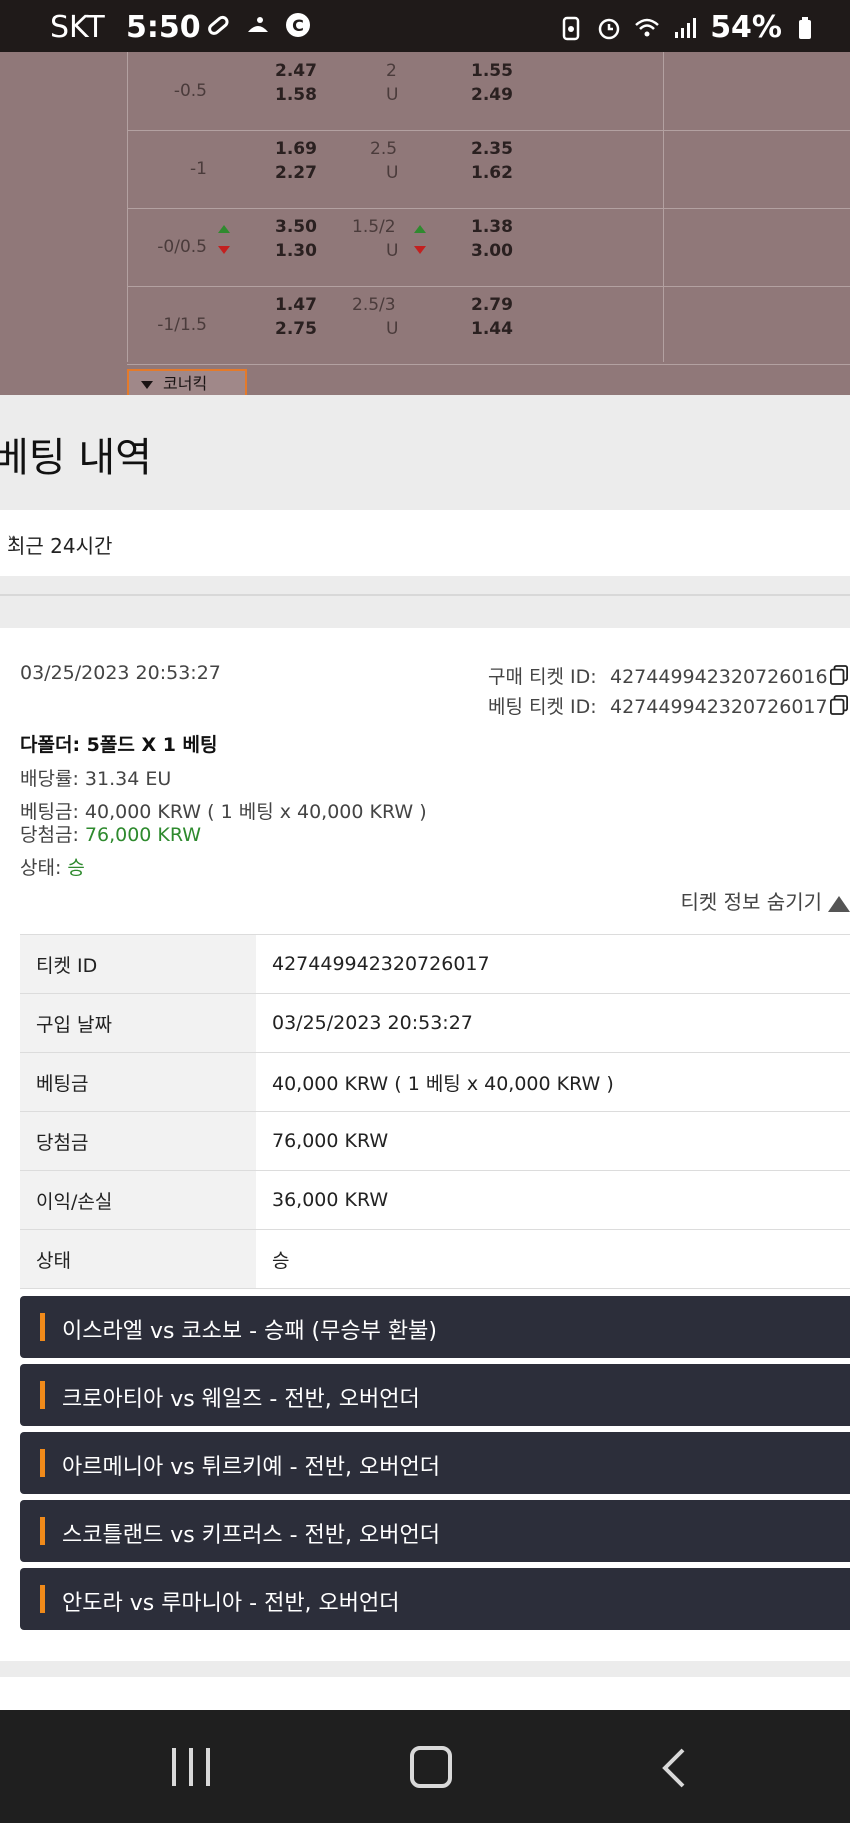 This screenshot has height=1823, width=850. Describe the element at coordinates (492, 251) in the screenshot. I see `under-odds: 3.00` at that location.